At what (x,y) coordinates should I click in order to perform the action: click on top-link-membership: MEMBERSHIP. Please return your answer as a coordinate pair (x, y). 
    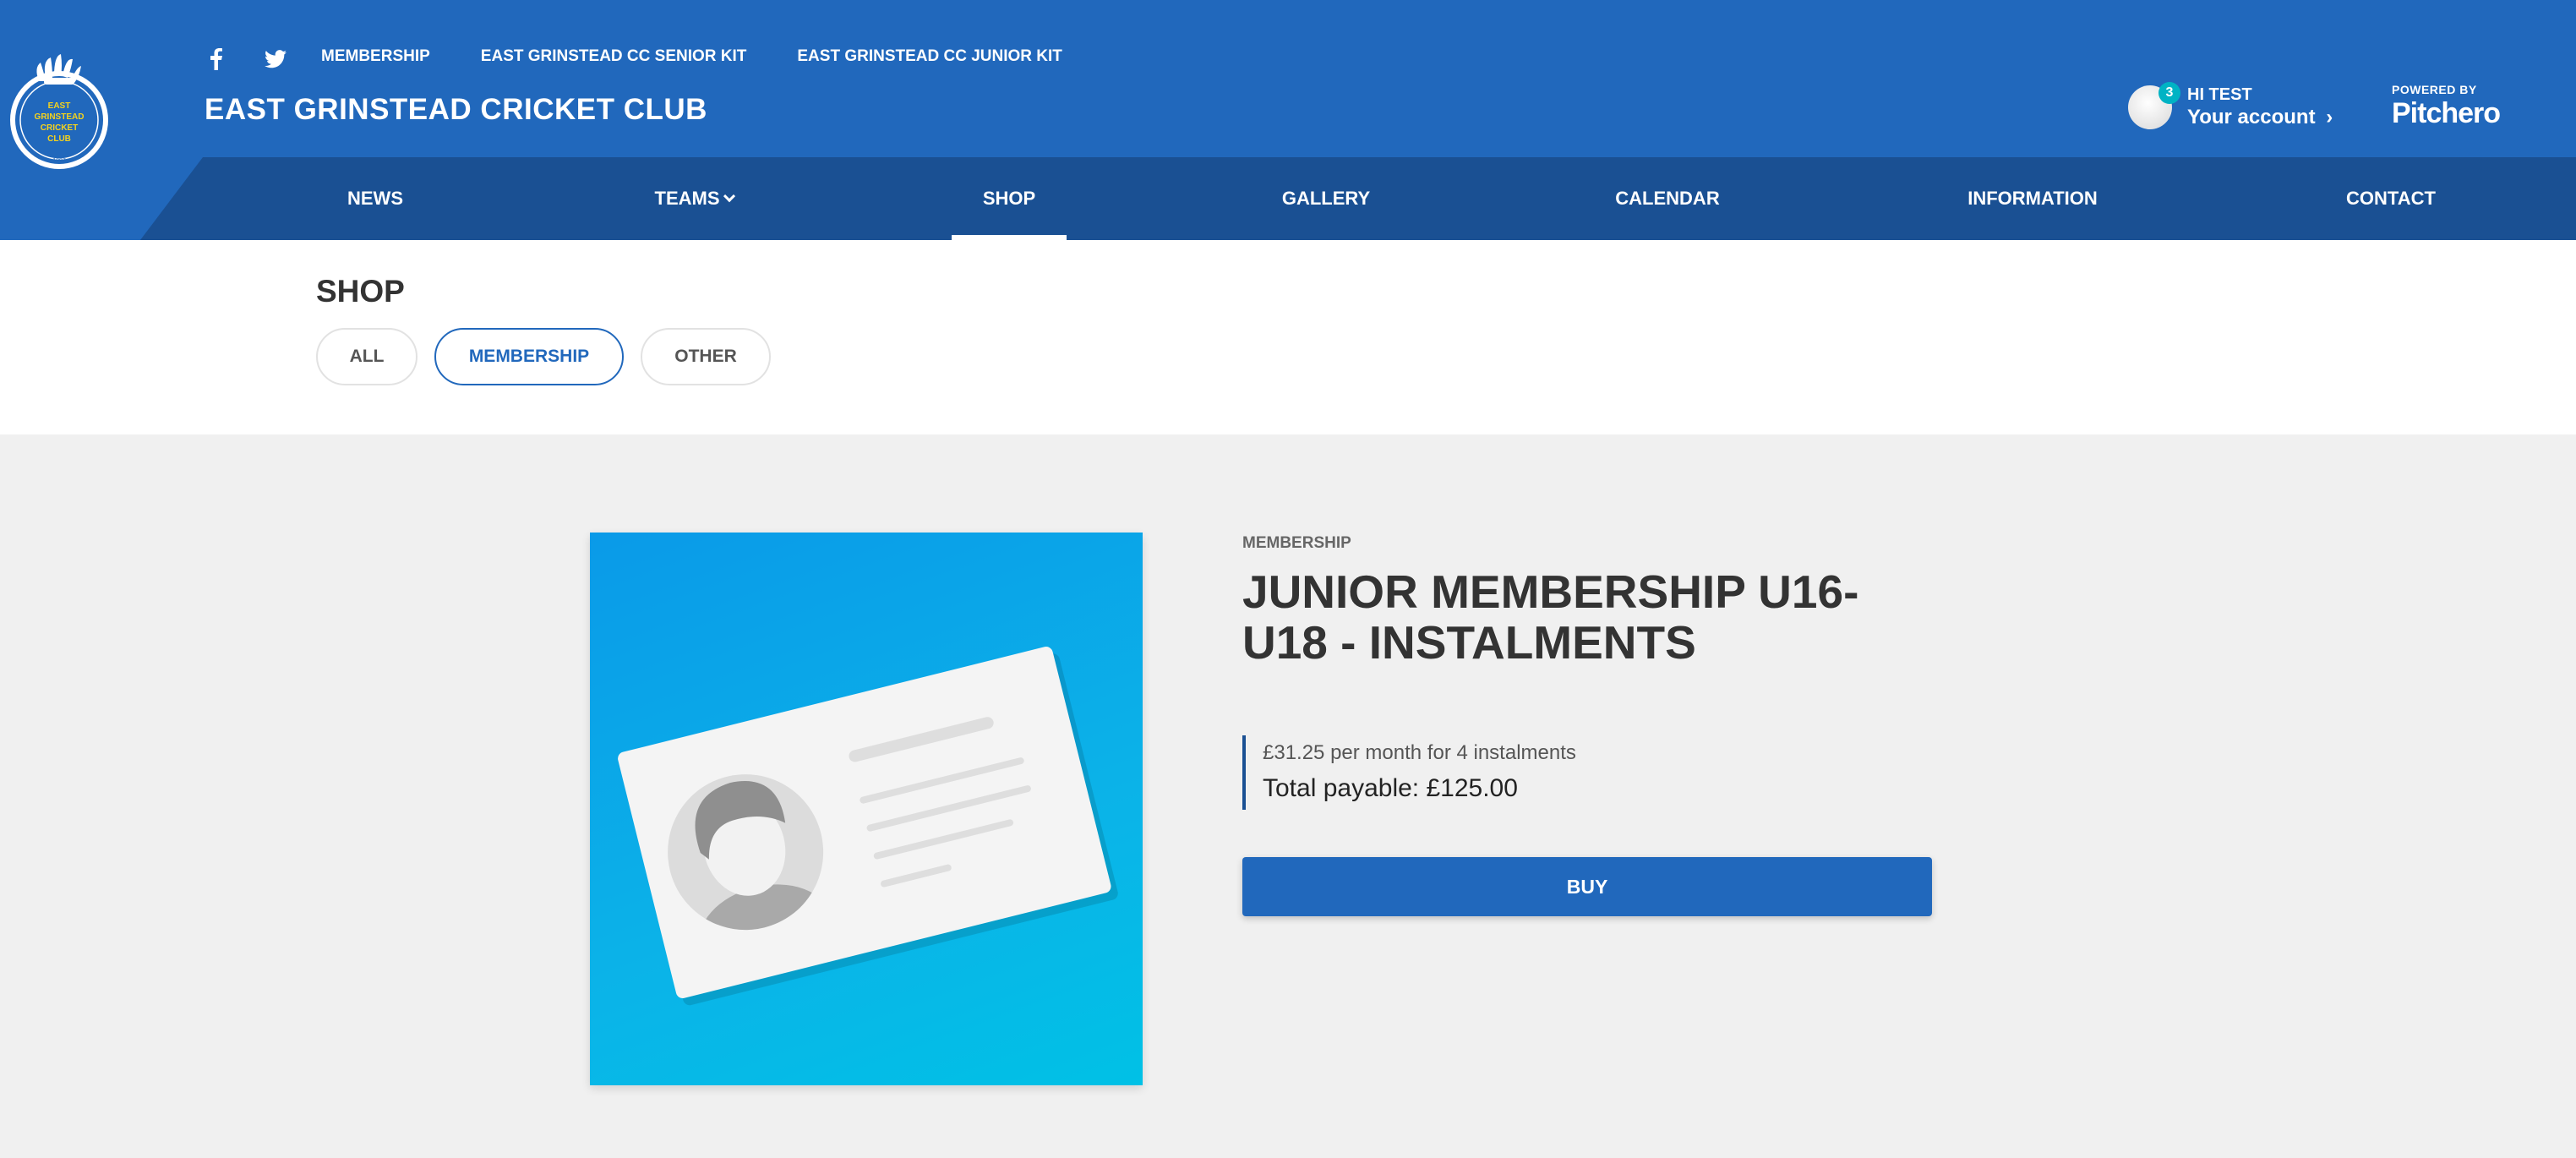
    Looking at the image, I should click on (375, 57).